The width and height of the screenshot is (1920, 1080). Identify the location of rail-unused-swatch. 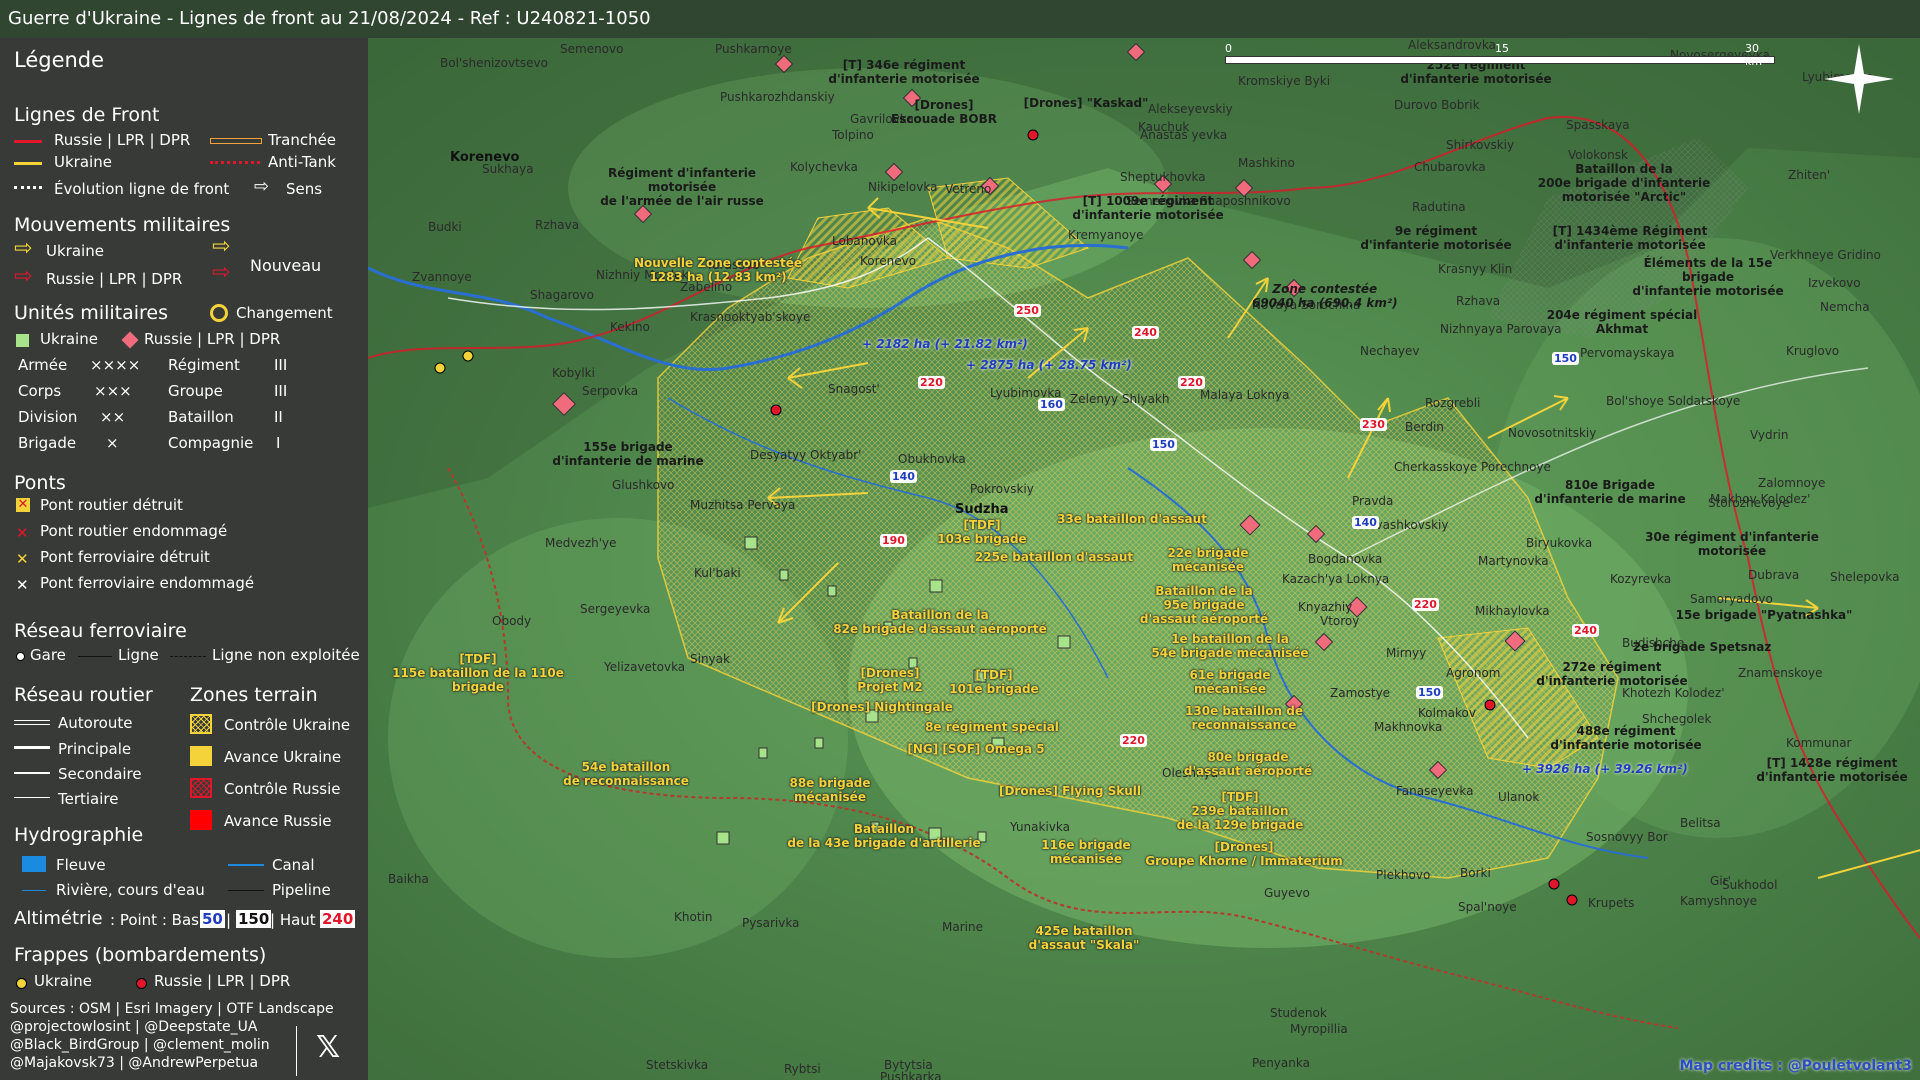
(188, 656).